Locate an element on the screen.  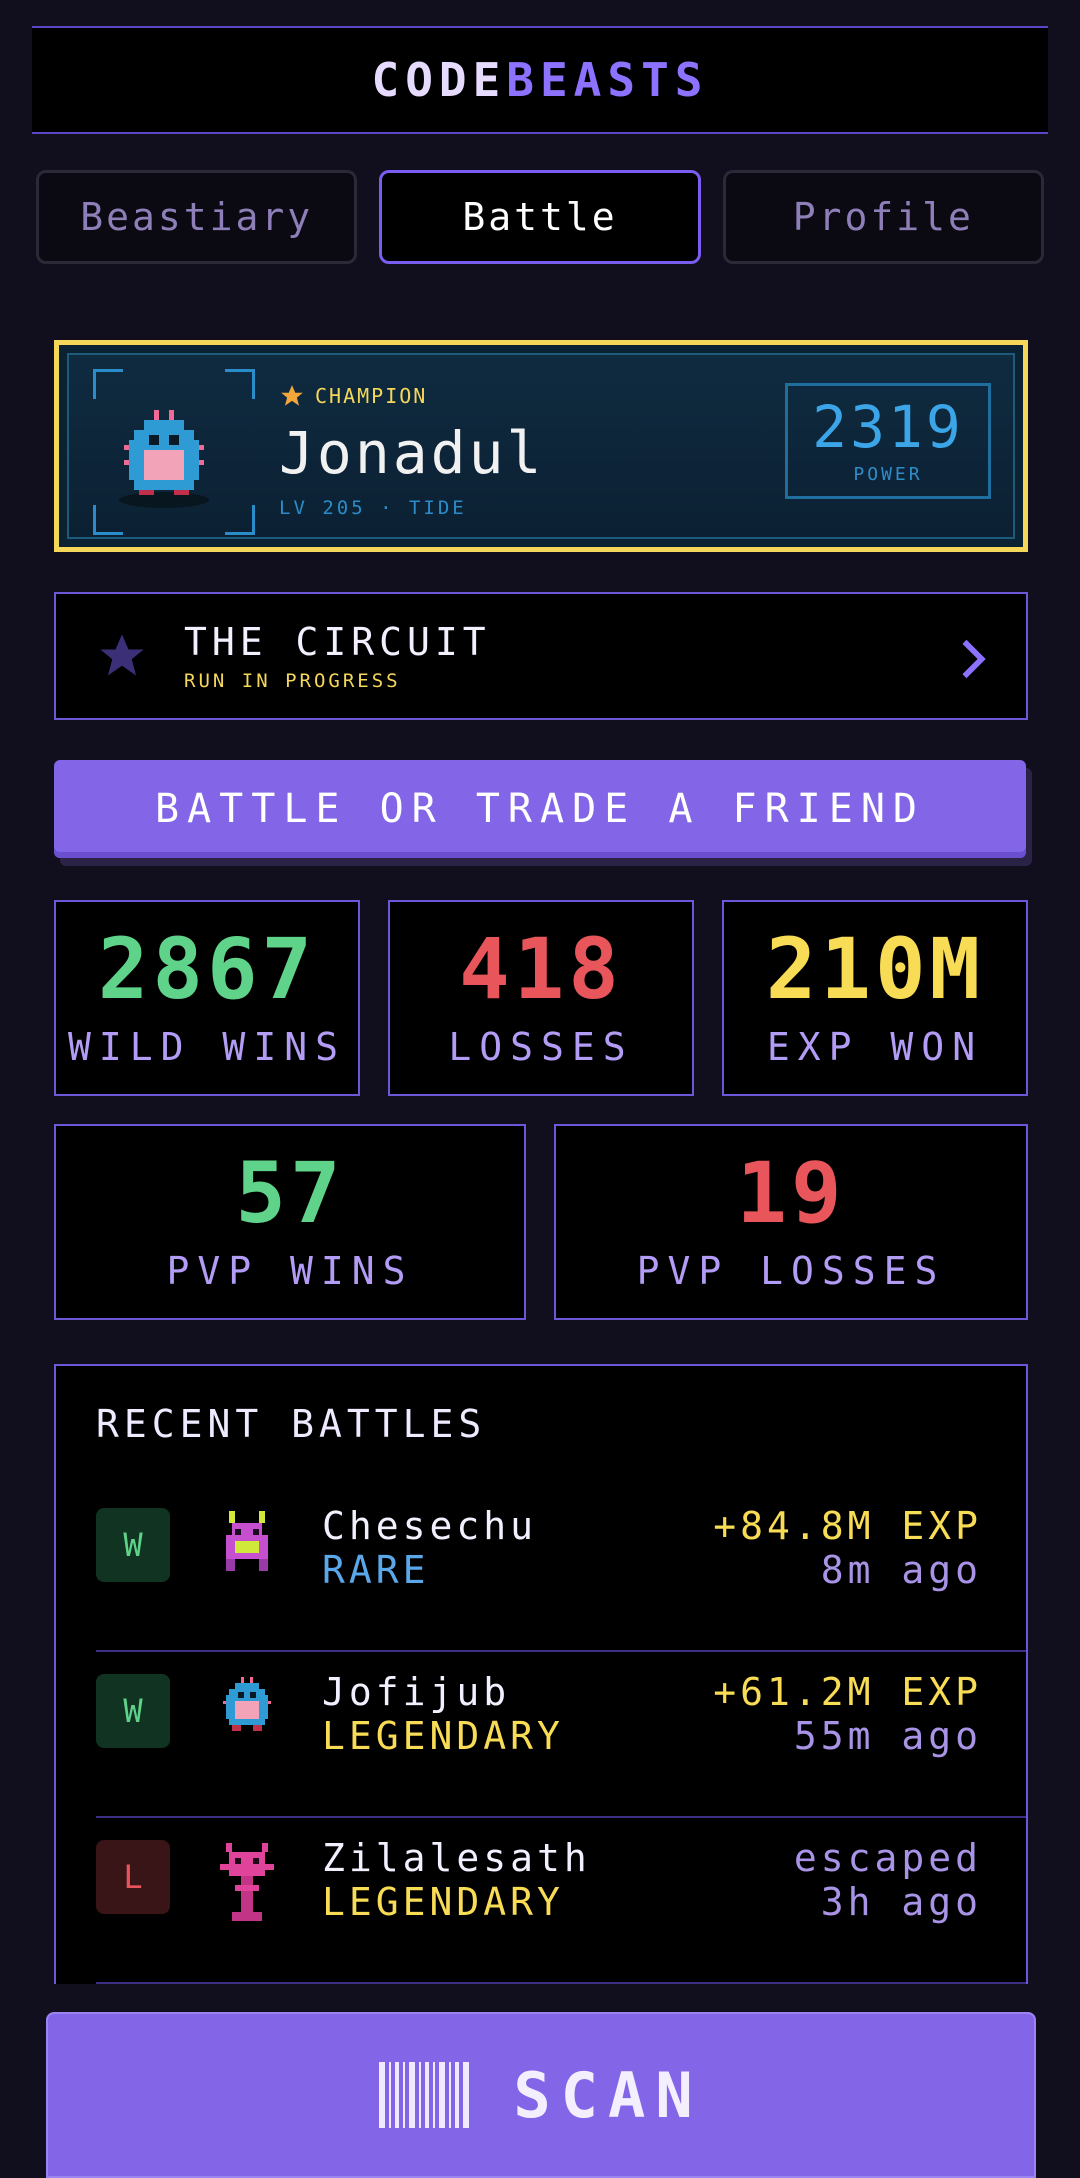
logo-beasts: BEASTS is located at coordinates (607, 80).